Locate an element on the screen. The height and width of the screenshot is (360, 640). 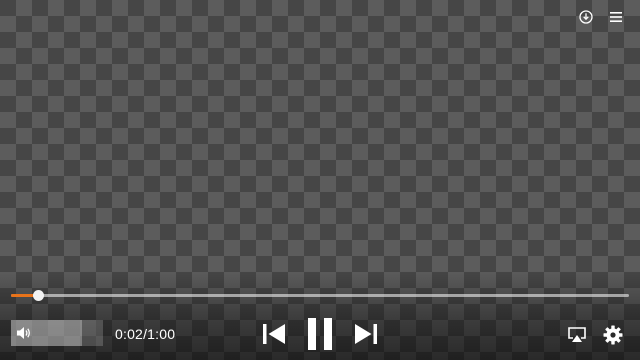
next-button is located at coordinates (366, 334).